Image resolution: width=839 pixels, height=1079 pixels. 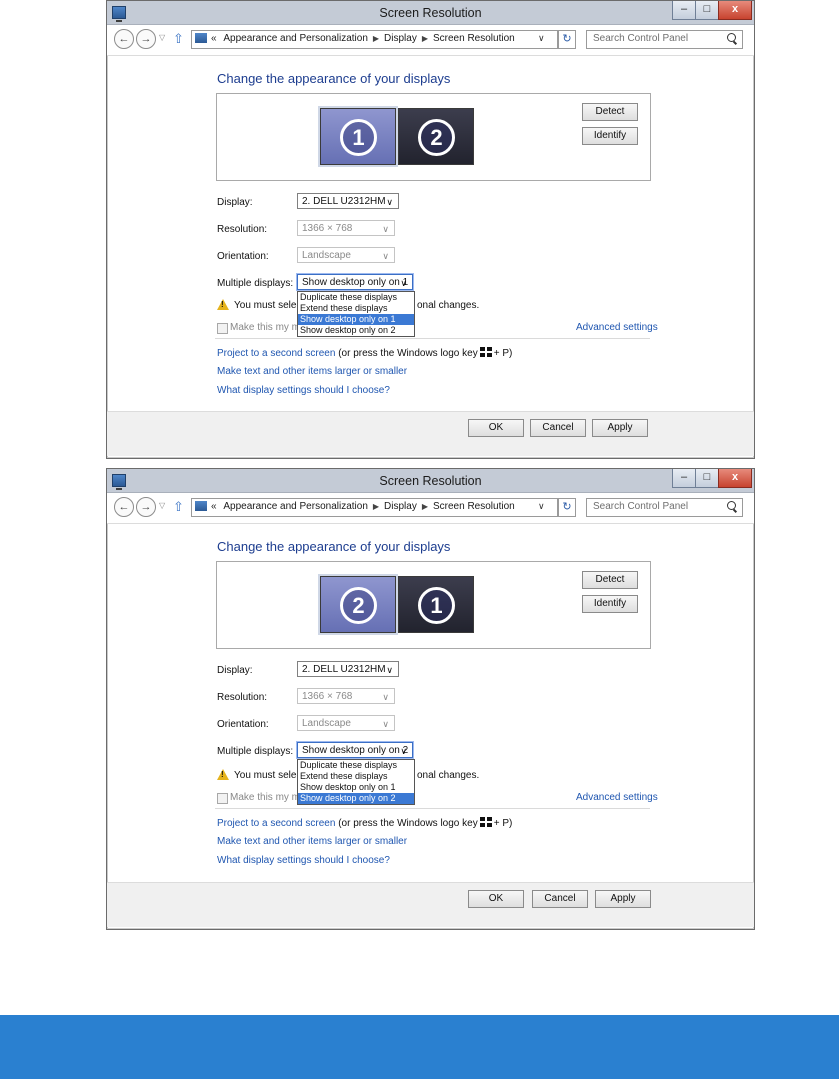 What do you see at coordinates (242, 229) in the screenshot?
I see `resolution-label: Resolution:` at bounding box center [242, 229].